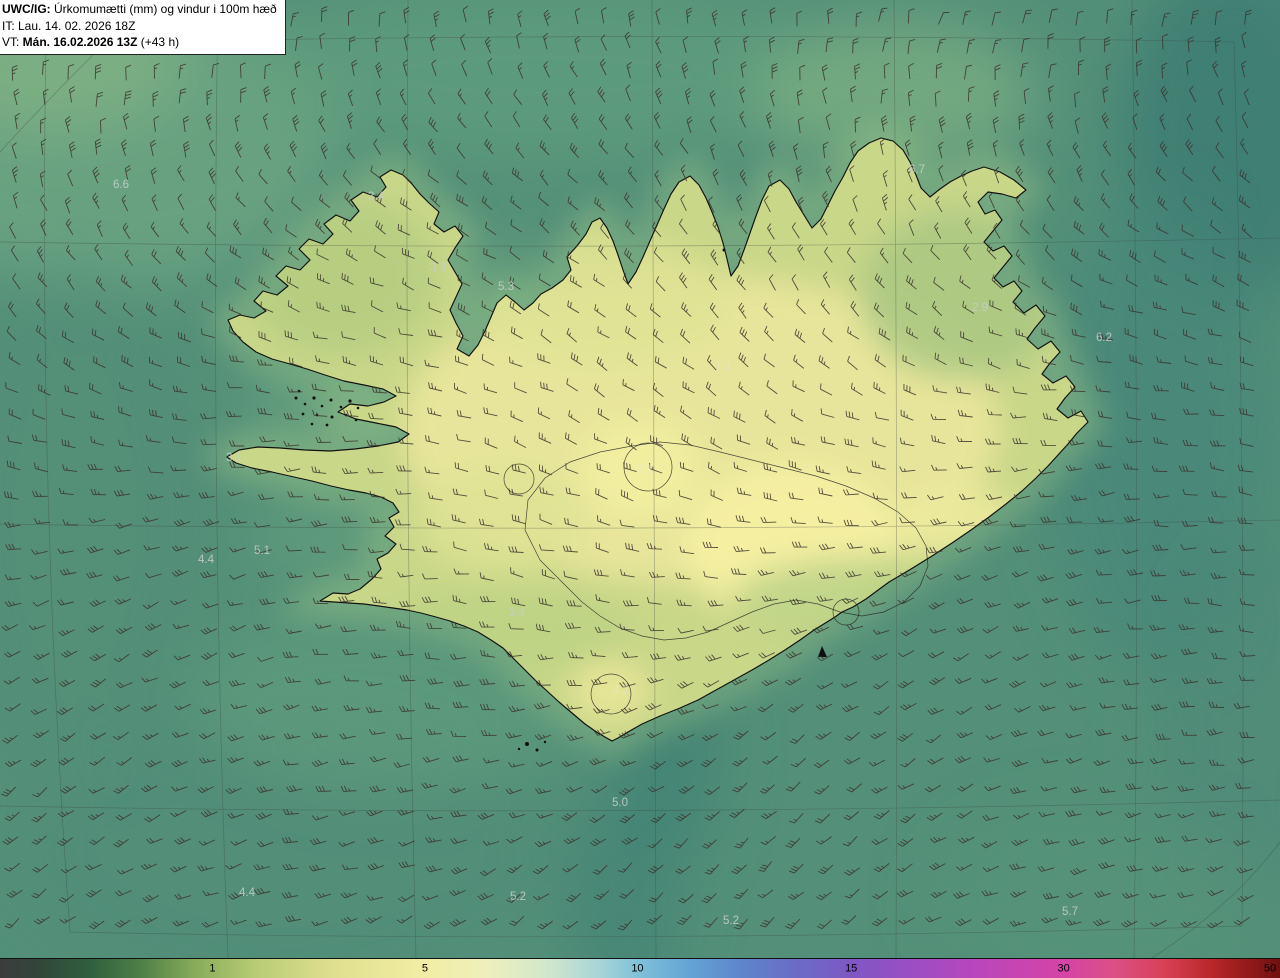 The height and width of the screenshot is (978, 1280). What do you see at coordinates (69, 25) in the screenshot?
I see `init-time: IT: Lau. 14. 02. 2026 18Z` at bounding box center [69, 25].